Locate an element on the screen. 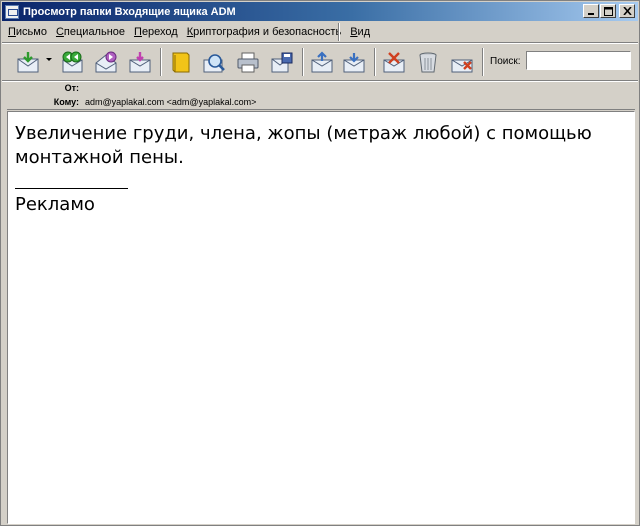 Image resolution: width=640 pixels, height=526 pixels. down-arrow-icon is located at coordinates (354, 63).